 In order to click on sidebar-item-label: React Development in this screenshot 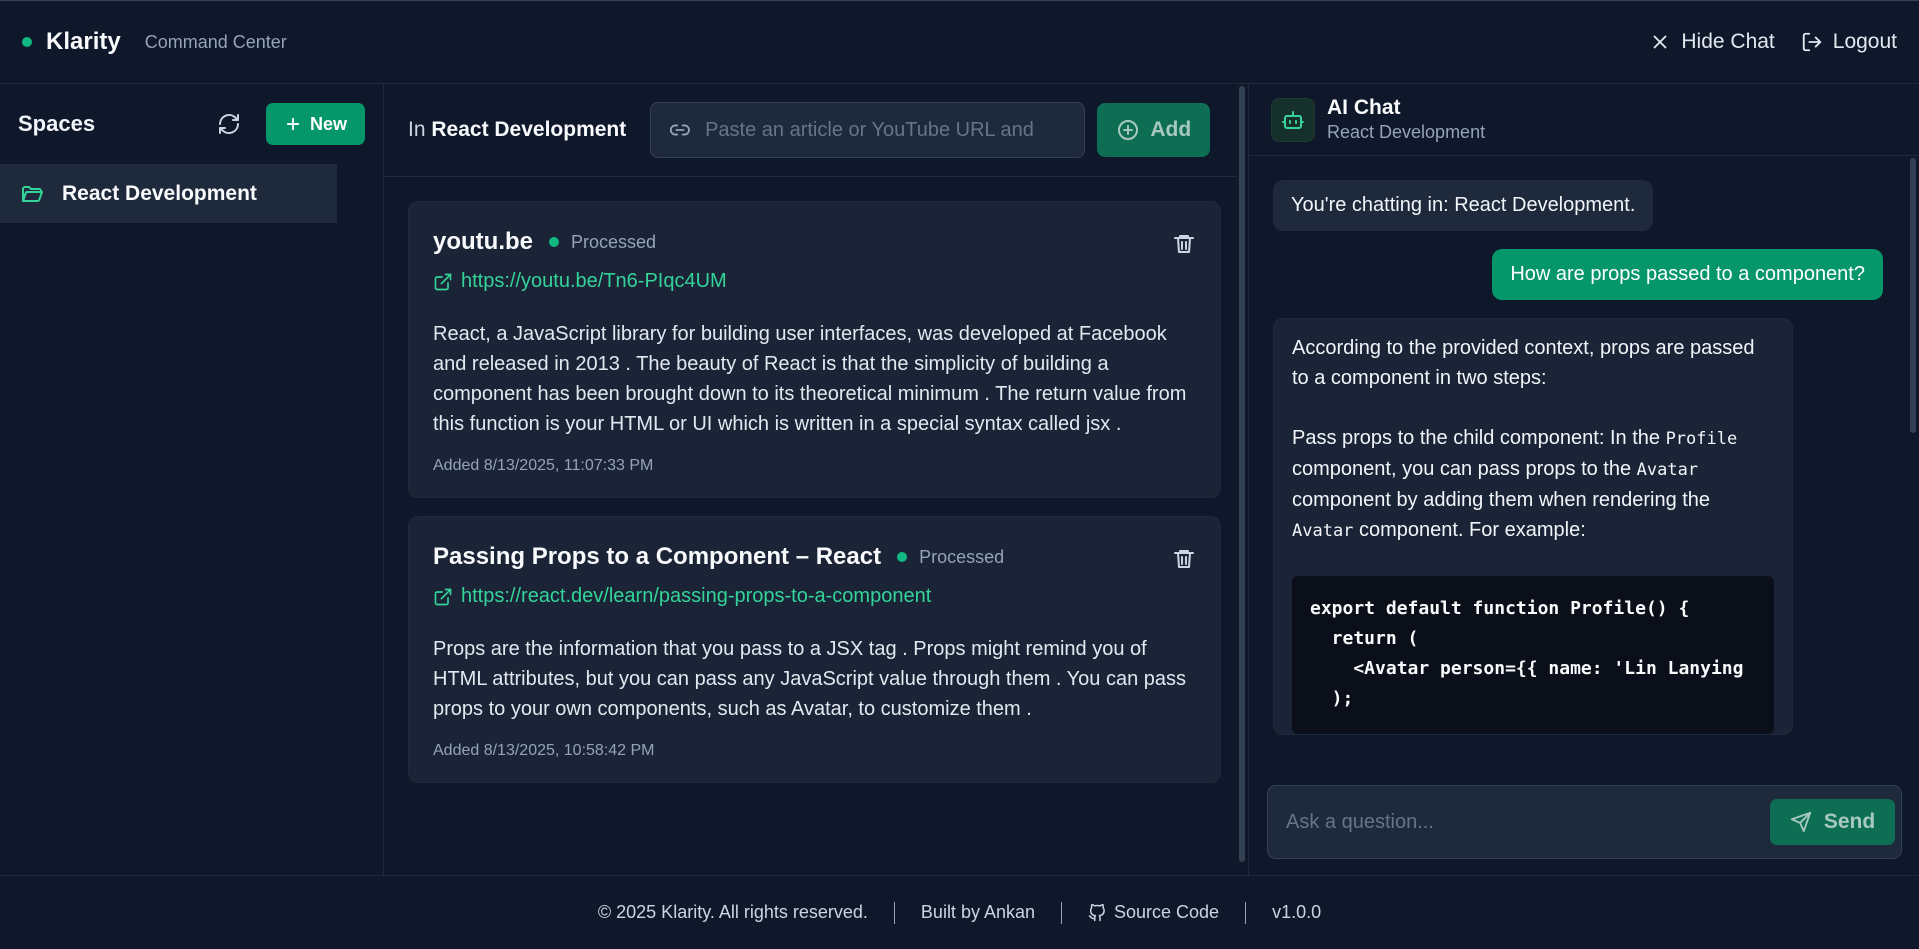, I will do `click(159, 193)`.